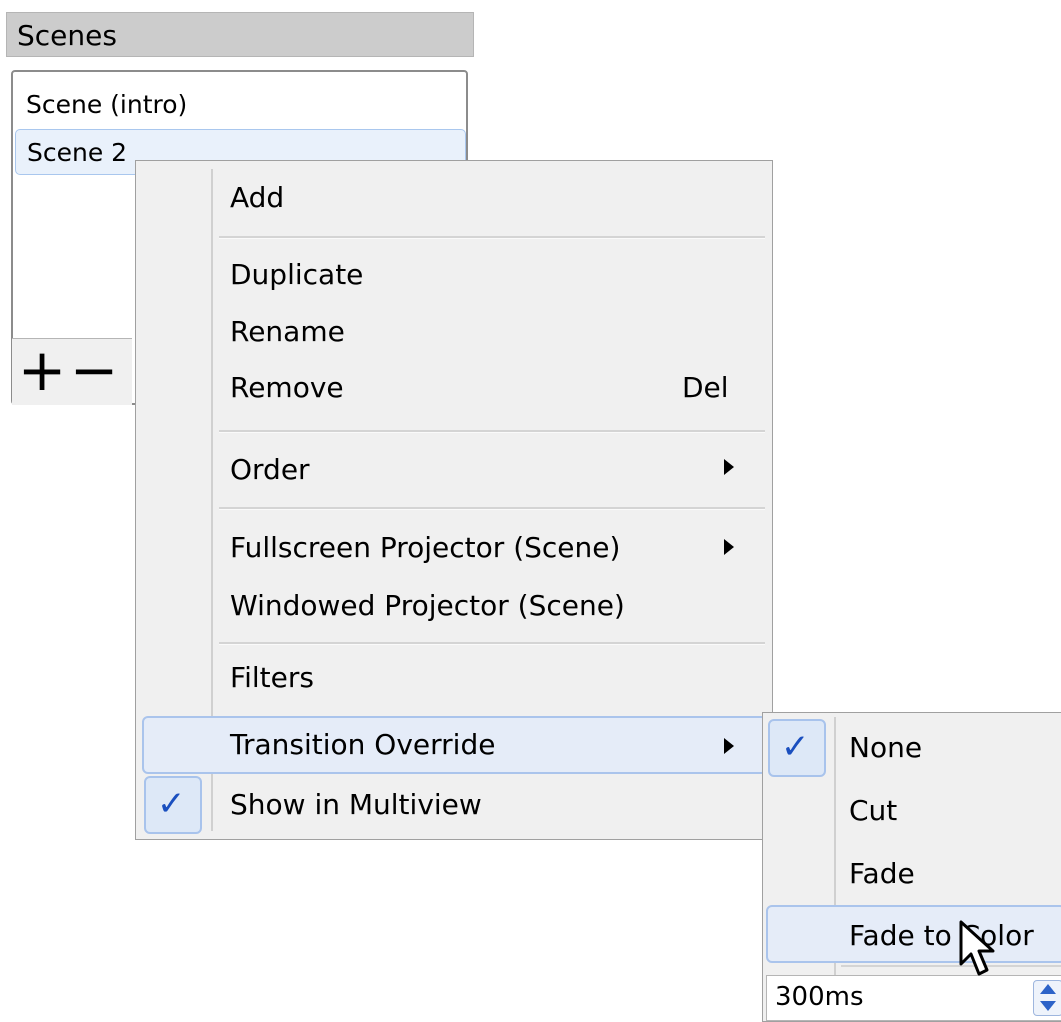  I want to click on add-scene-button: +, so click(42, 371).